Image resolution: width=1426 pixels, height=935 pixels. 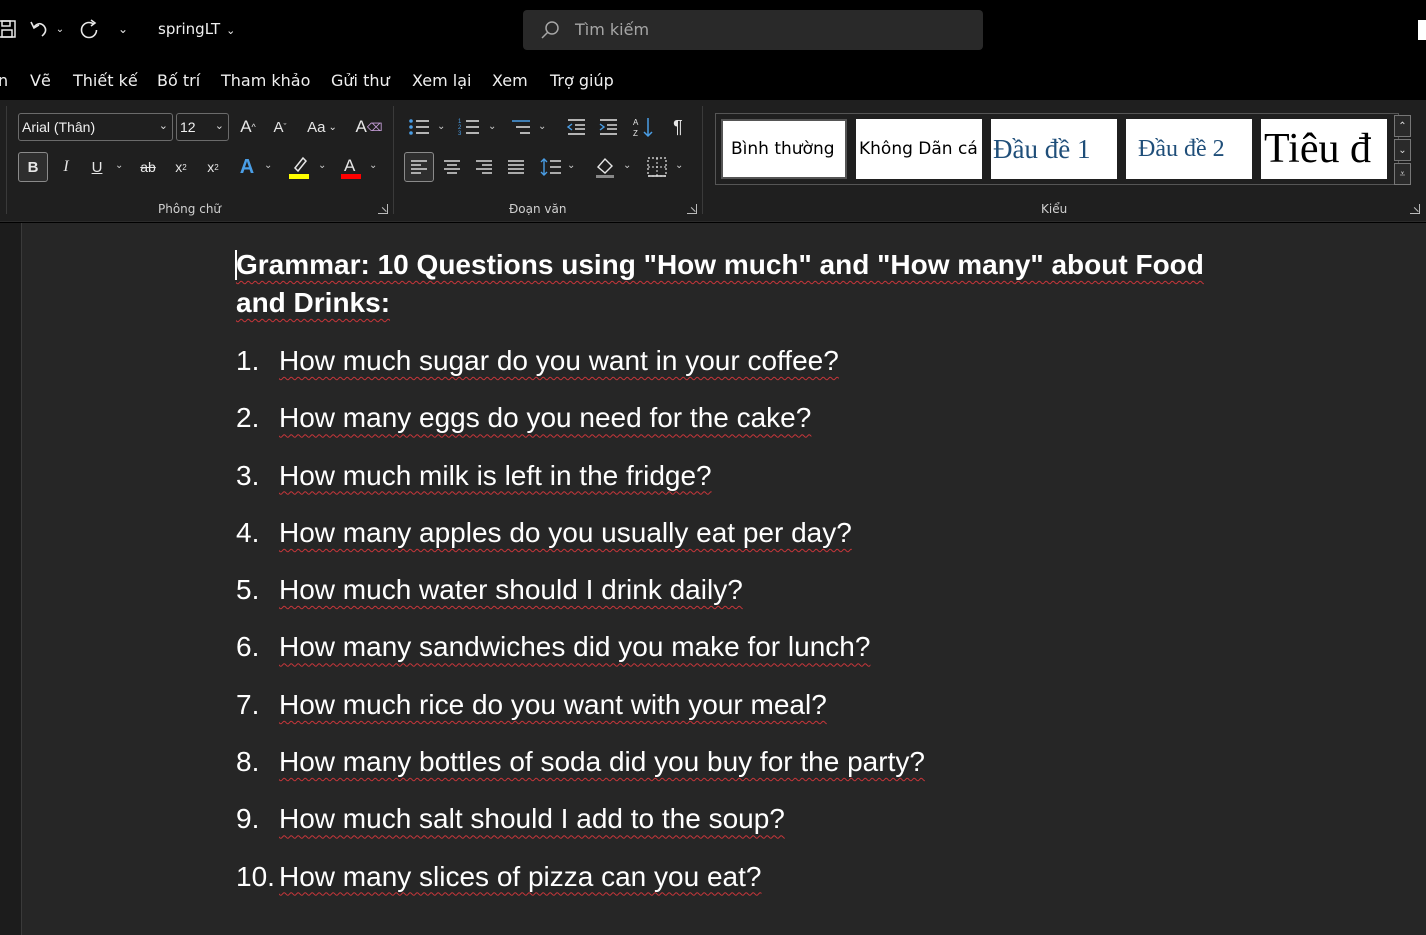 What do you see at coordinates (1189, 149) in the screenshot?
I see `style-heading-2: Đầu đề 2` at bounding box center [1189, 149].